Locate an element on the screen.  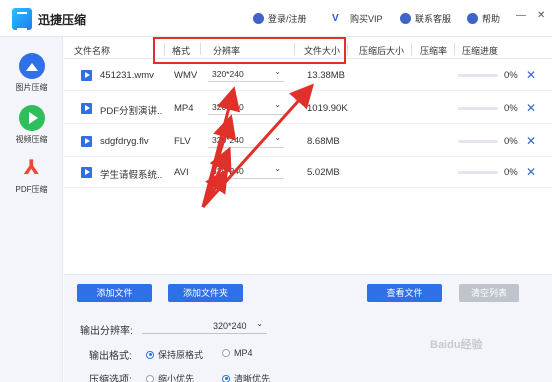
app-logo-icon is located at coordinates (22, 19).